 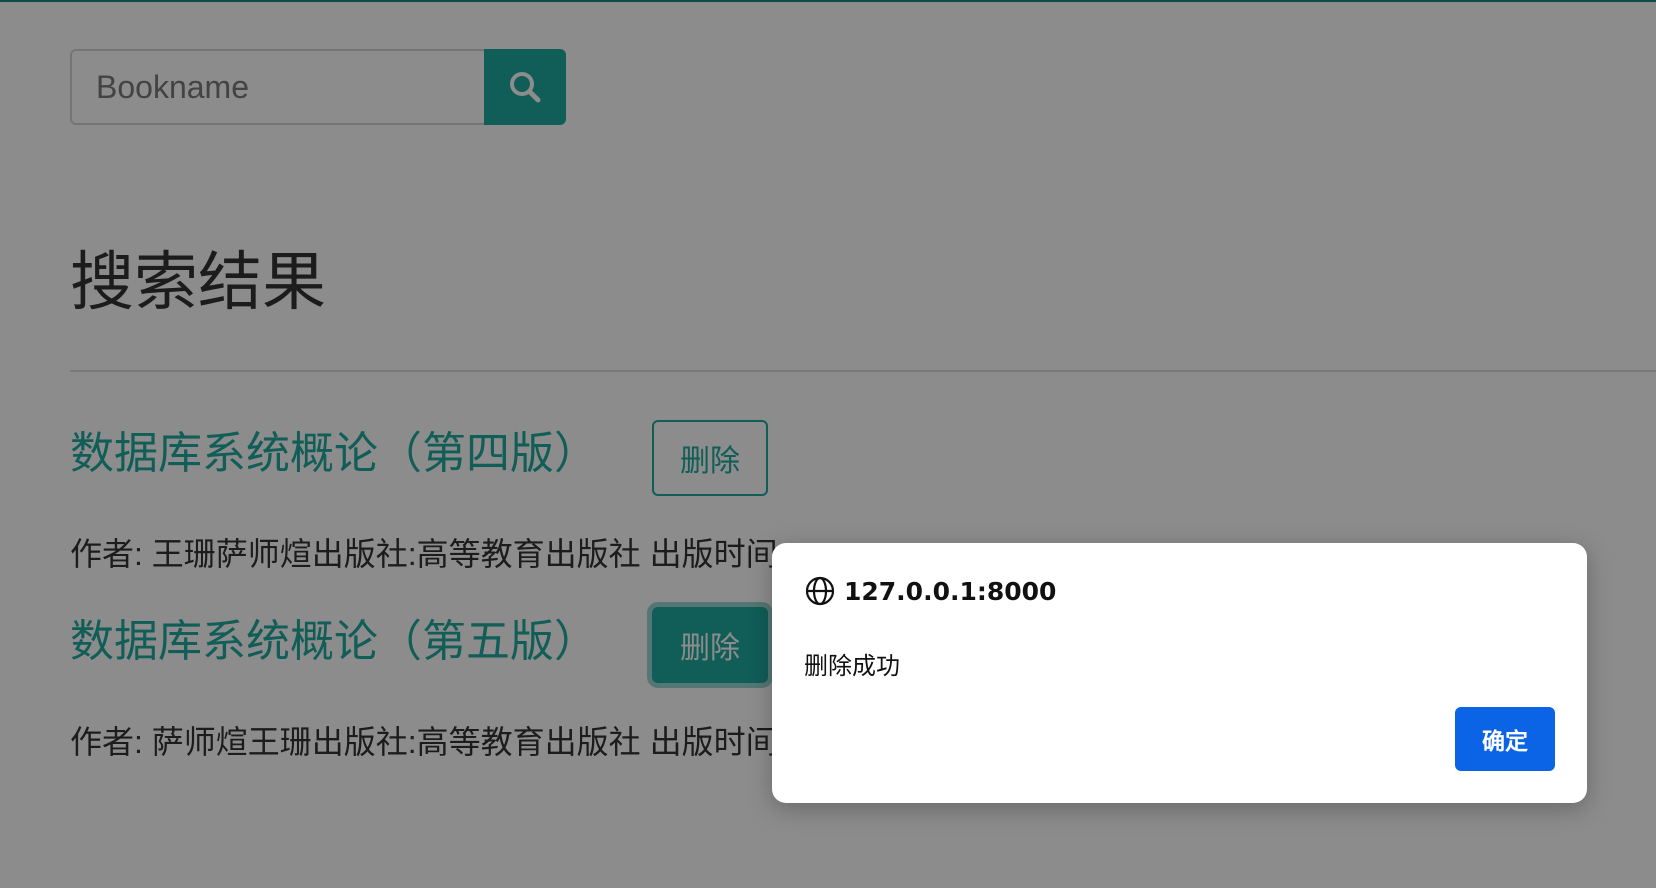 What do you see at coordinates (852, 666) in the screenshot?
I see `dialog-message: 删除成功` at bounding box center [852, 666].